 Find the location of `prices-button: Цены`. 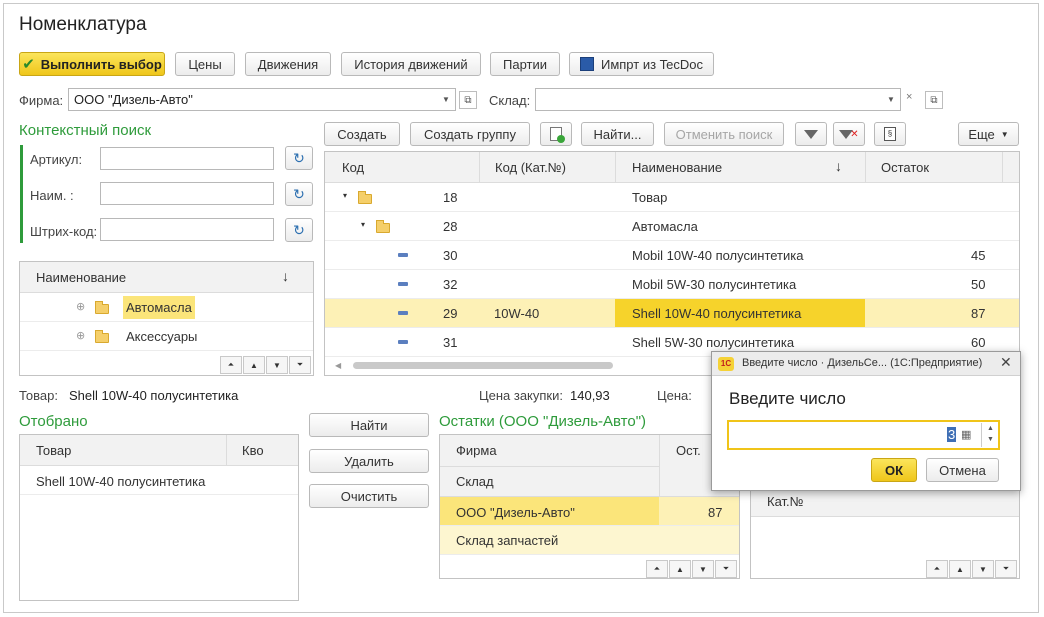

prices-button: Цены is located at coordinates (205, 64).